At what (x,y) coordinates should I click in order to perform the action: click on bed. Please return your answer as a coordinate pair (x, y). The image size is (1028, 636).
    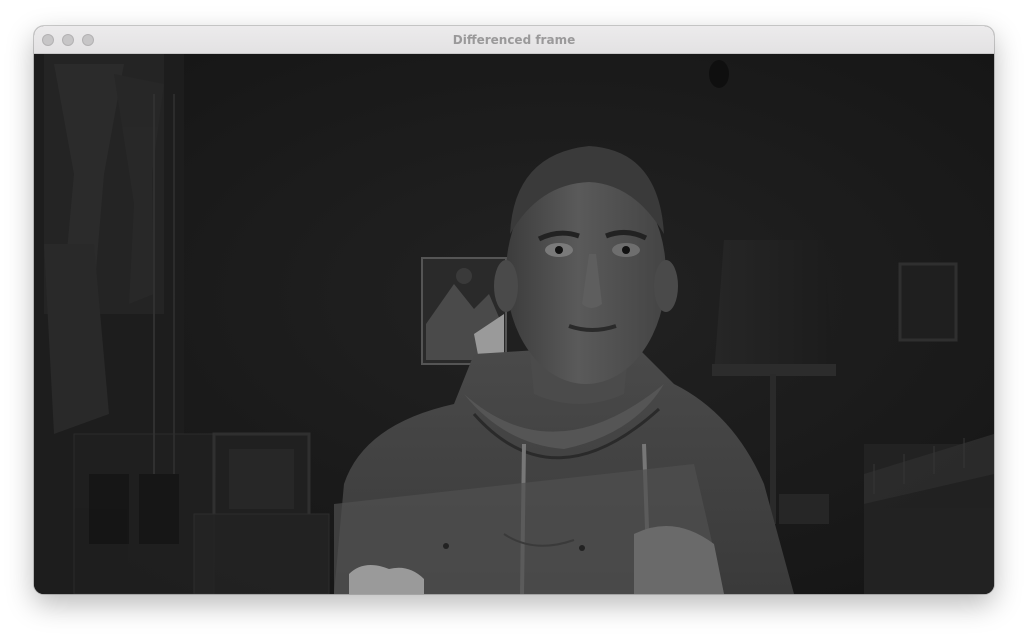
    Looking at the image, I should click on (929, 514).